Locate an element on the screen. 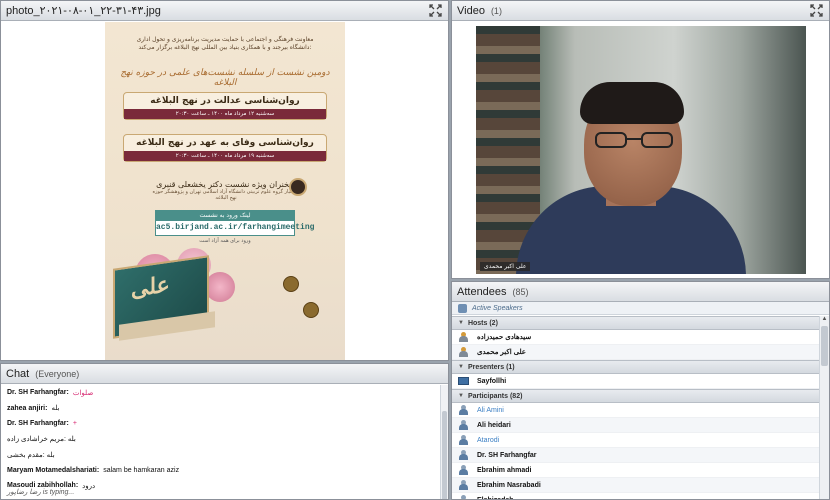 This screenshot has height=500, width=830. glasses-icon is located at coordinates (634, 140).